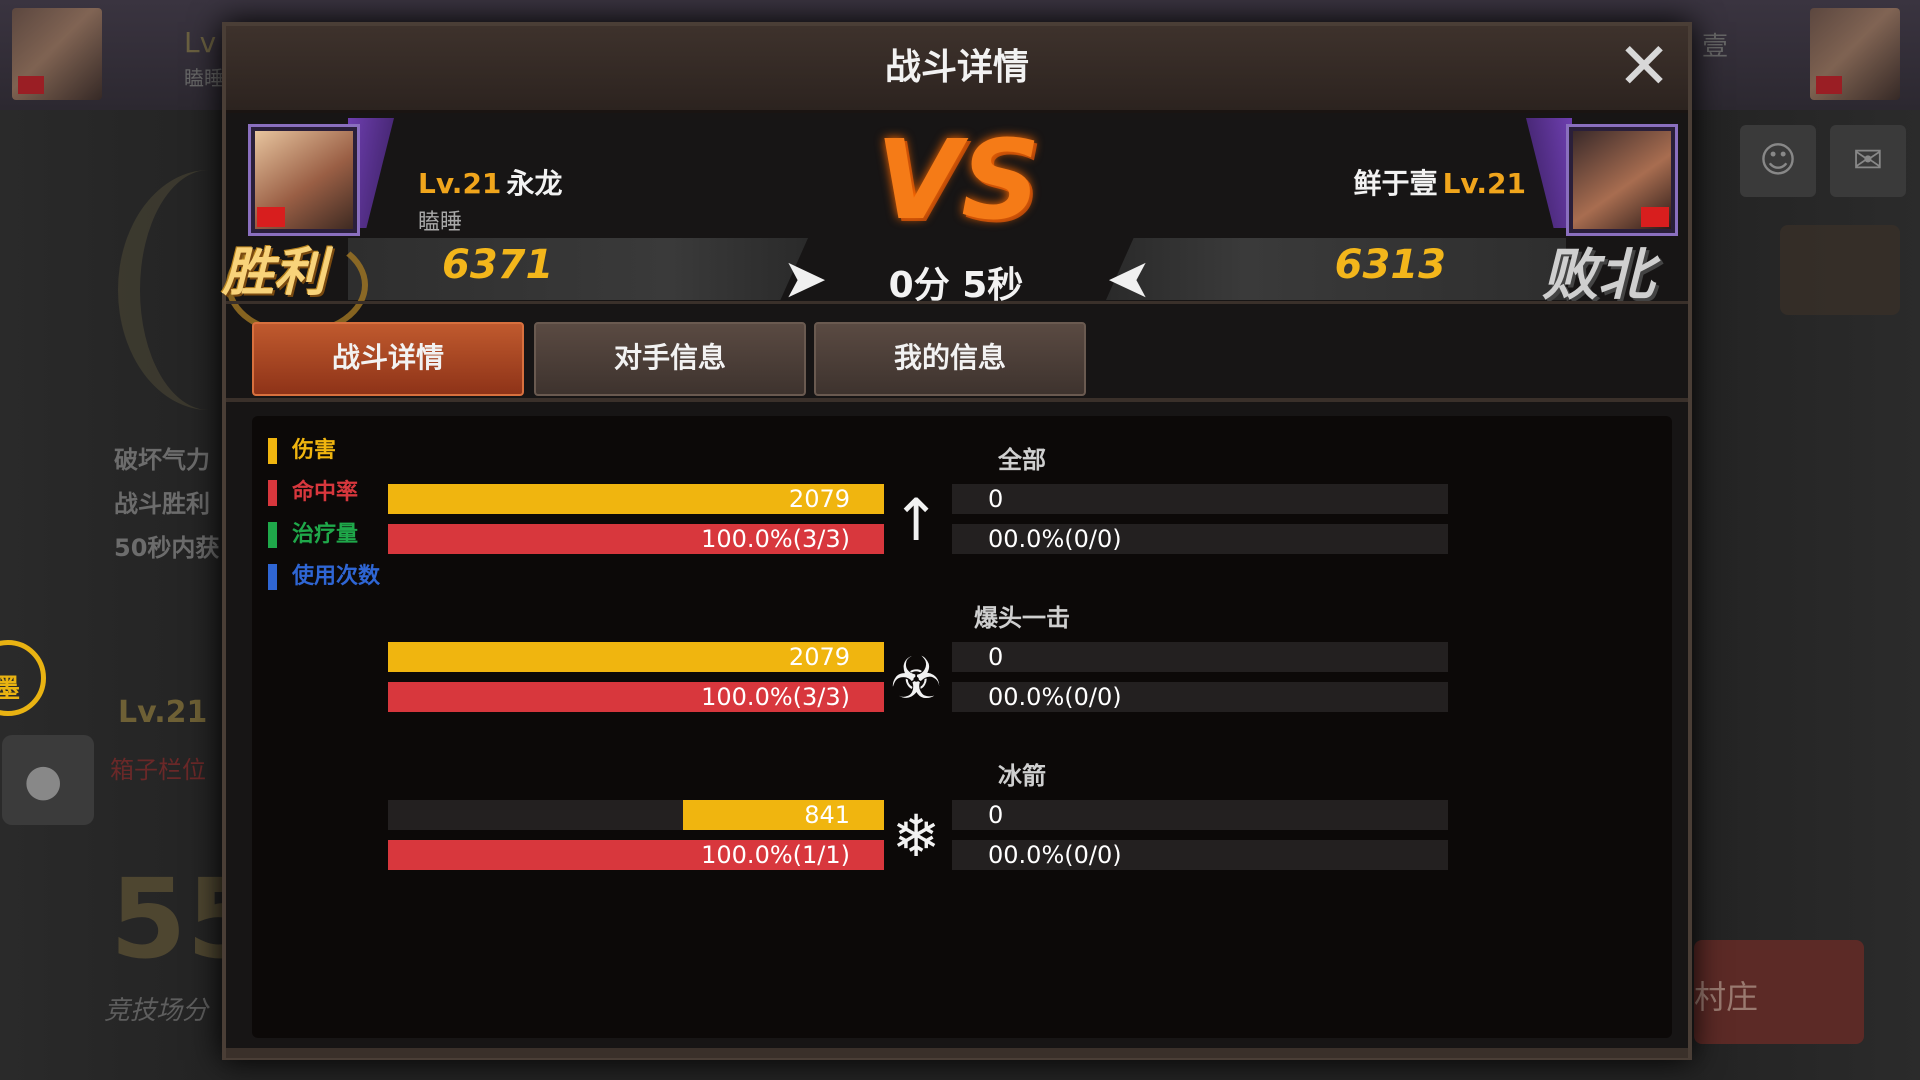  Describe the element at coordinates (163, 712) in the screenshot. I see `background-level: Lv.21` at that location.